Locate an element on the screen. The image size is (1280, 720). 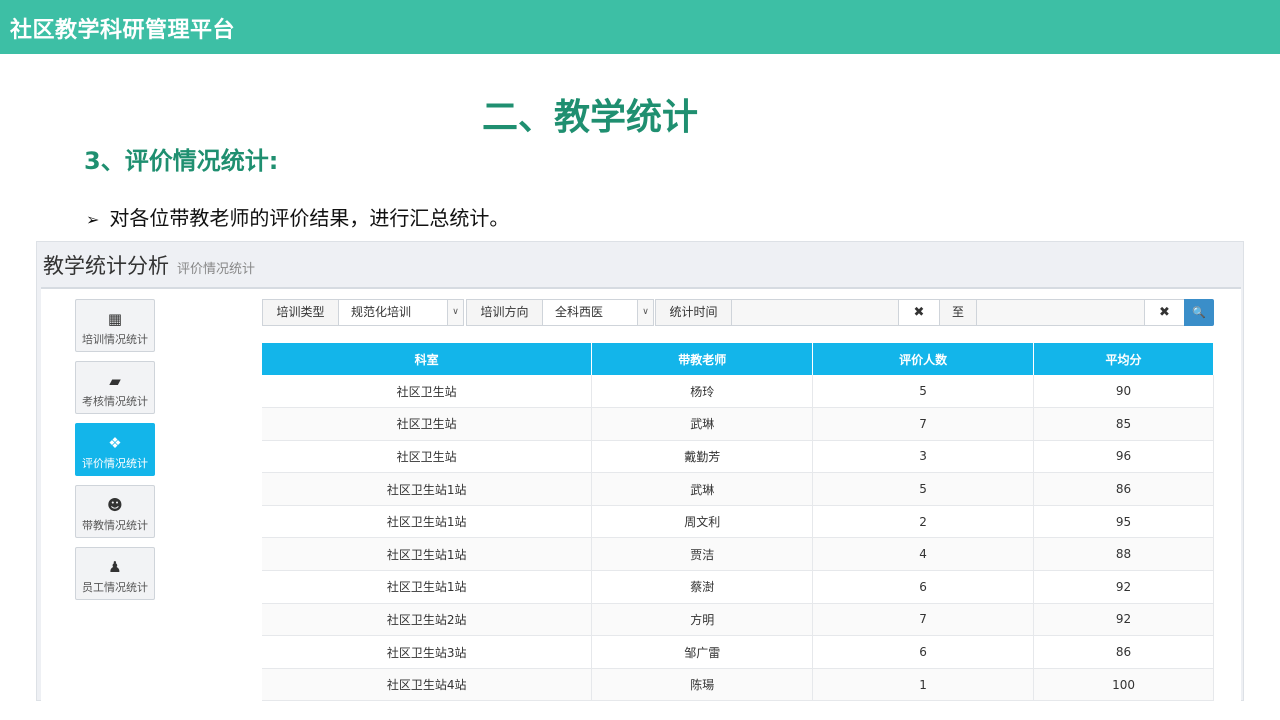
sidebar-item-staff-stats: ♟ 员工情况统计 is located at coordinates (115, 573).